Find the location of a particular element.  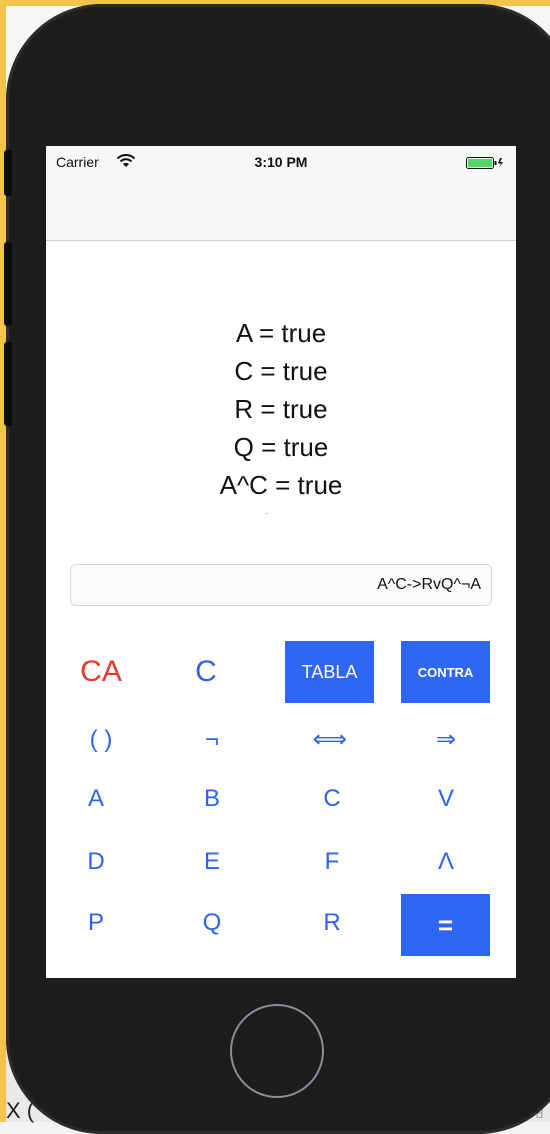

result-line: R v Q = true is located at coordinates (281, 509).